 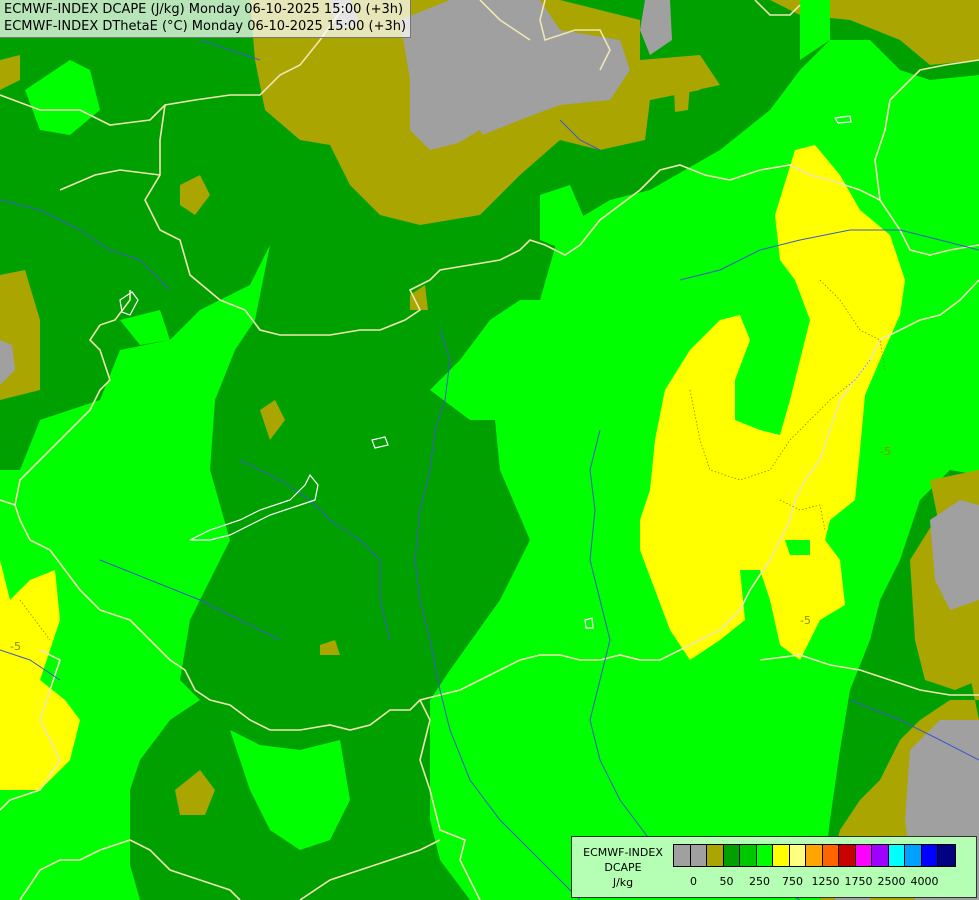 What do you see at coordinates (825, 881) in the screenshot?
I see `legend-tick-4: 1250` at bounding box center [825, 881].